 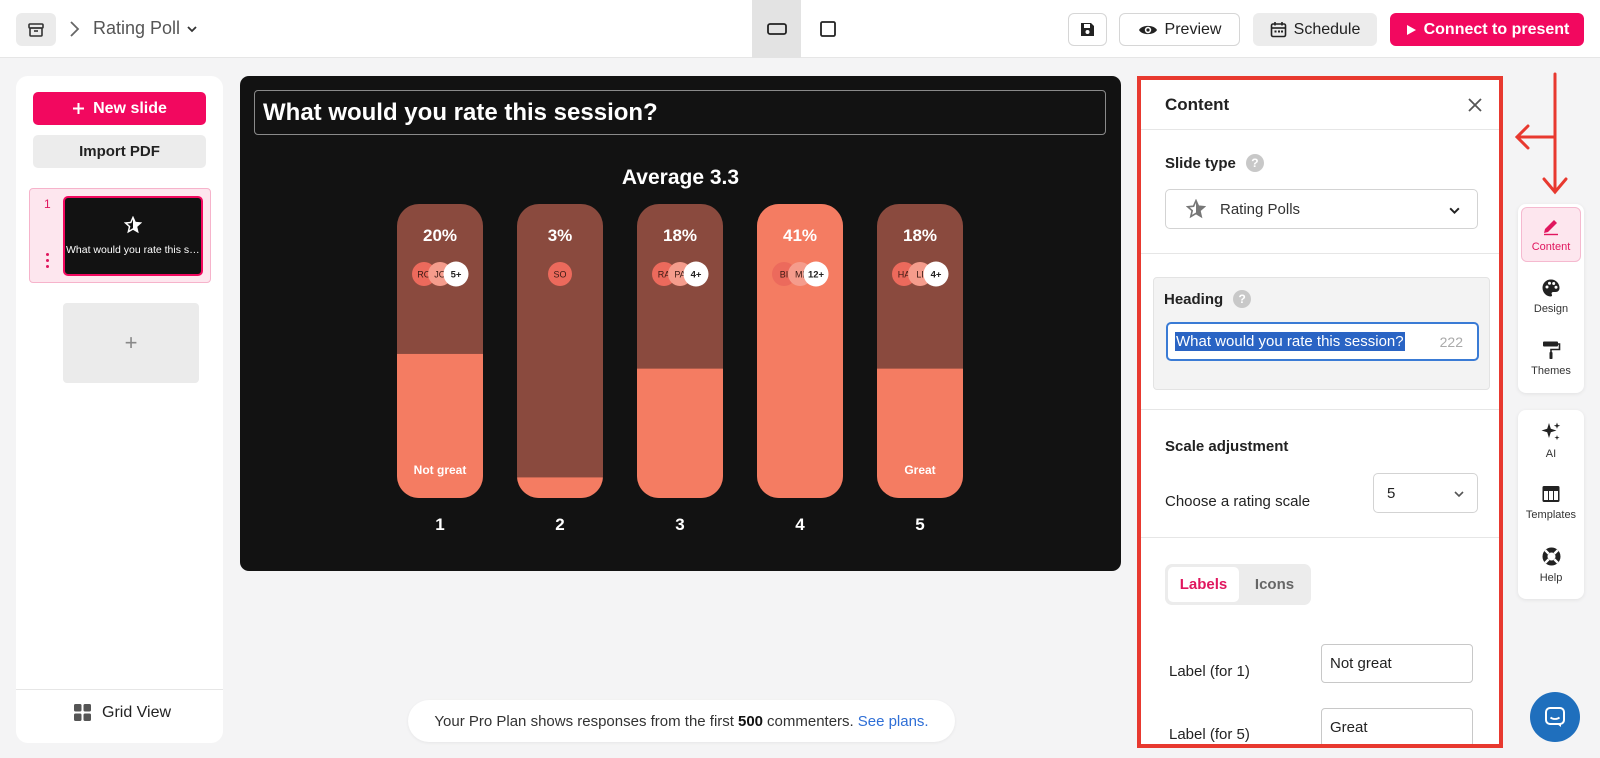 What do you see at coordinates (1147, 29) in the screenshot?
I see `eye-icon` at bounding box center [1147, 29].